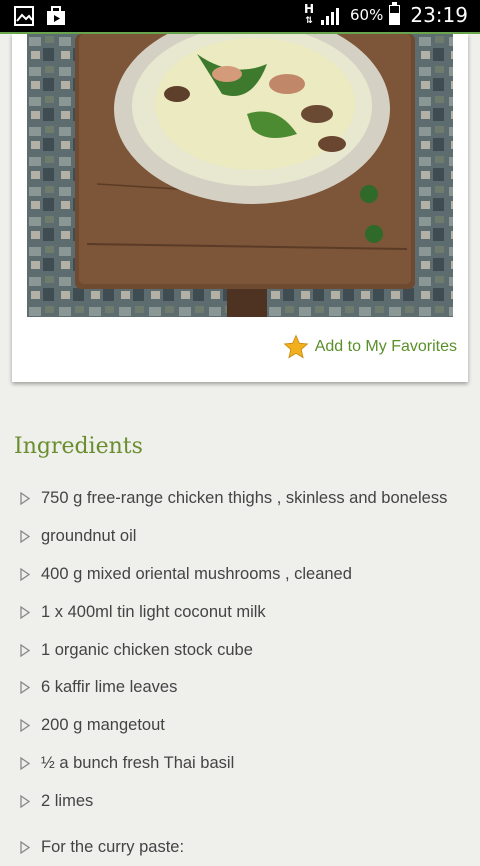 This screenshot has height=866, width=480. Describe the element at coordinates (330, 16) in the screenshot. I see `signal-icon` at that location.